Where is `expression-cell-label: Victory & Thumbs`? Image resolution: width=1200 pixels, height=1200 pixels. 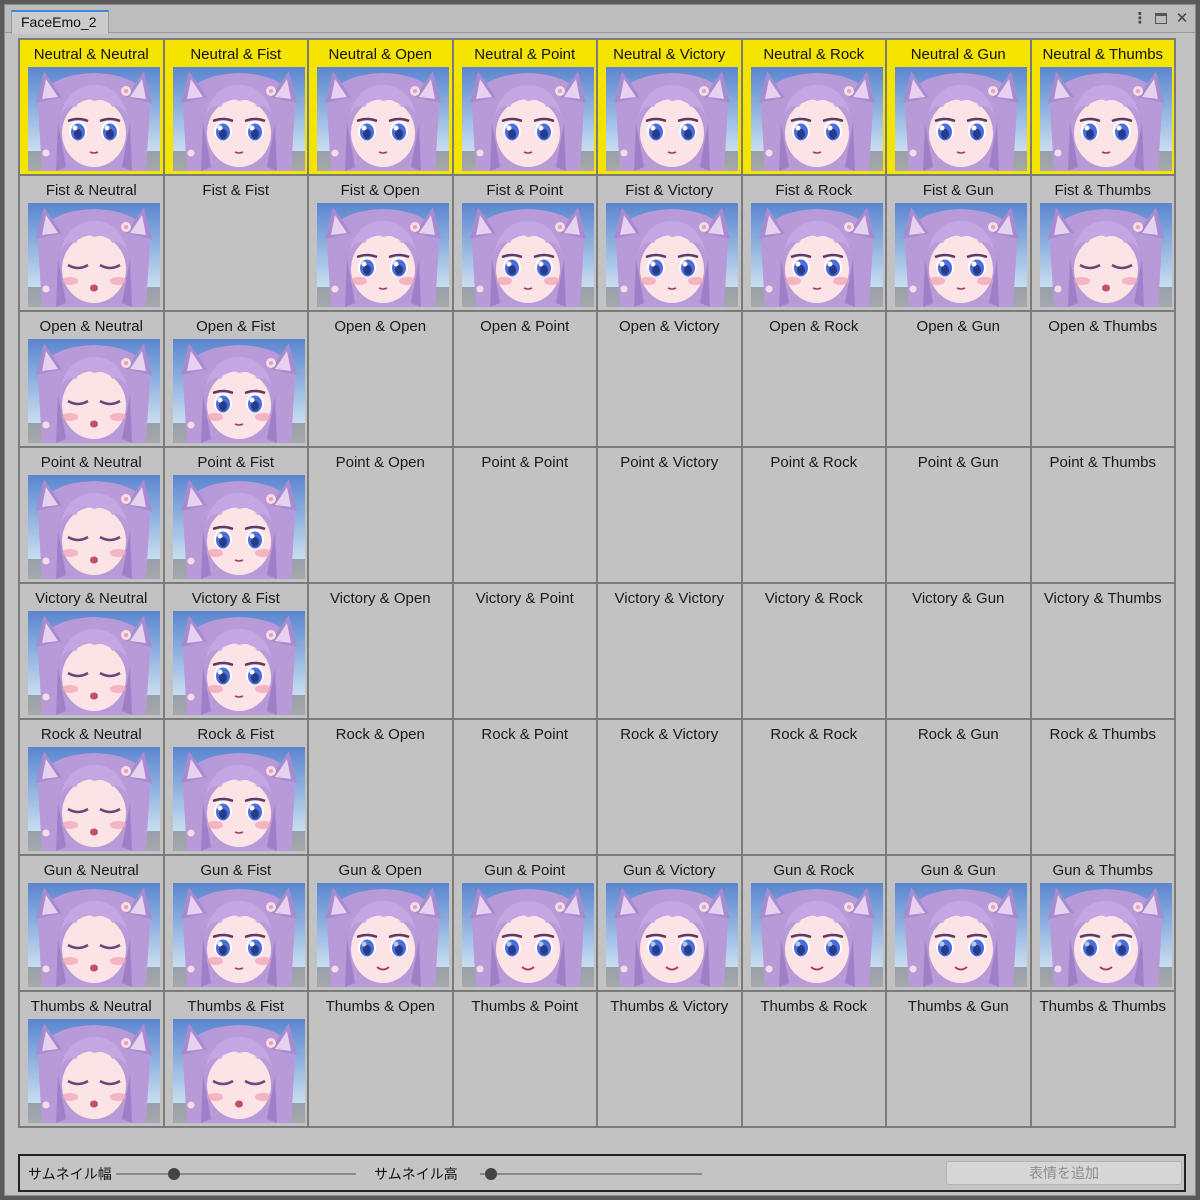
expression-cell-label: Victory & Thumbs is located at coordinates (1102, 598).